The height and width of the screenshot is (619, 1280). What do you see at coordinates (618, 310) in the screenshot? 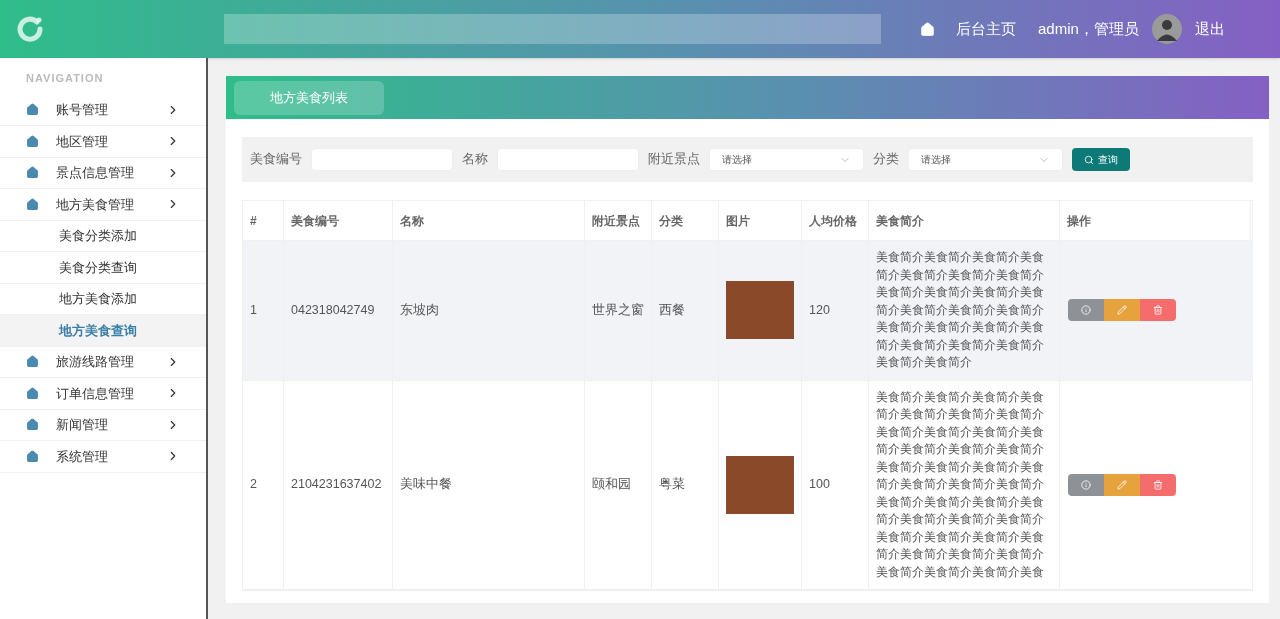
I see `table-cell-text: 世界之窗` at bounding box center [618, 310].